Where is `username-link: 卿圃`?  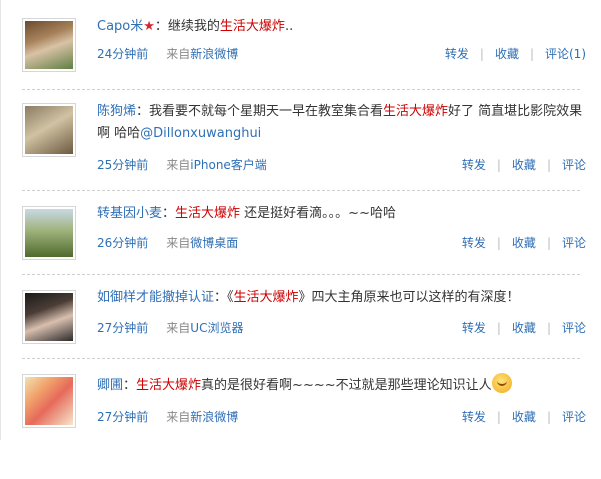
username-link: 卿圃 is located at coordinates (110, 385).